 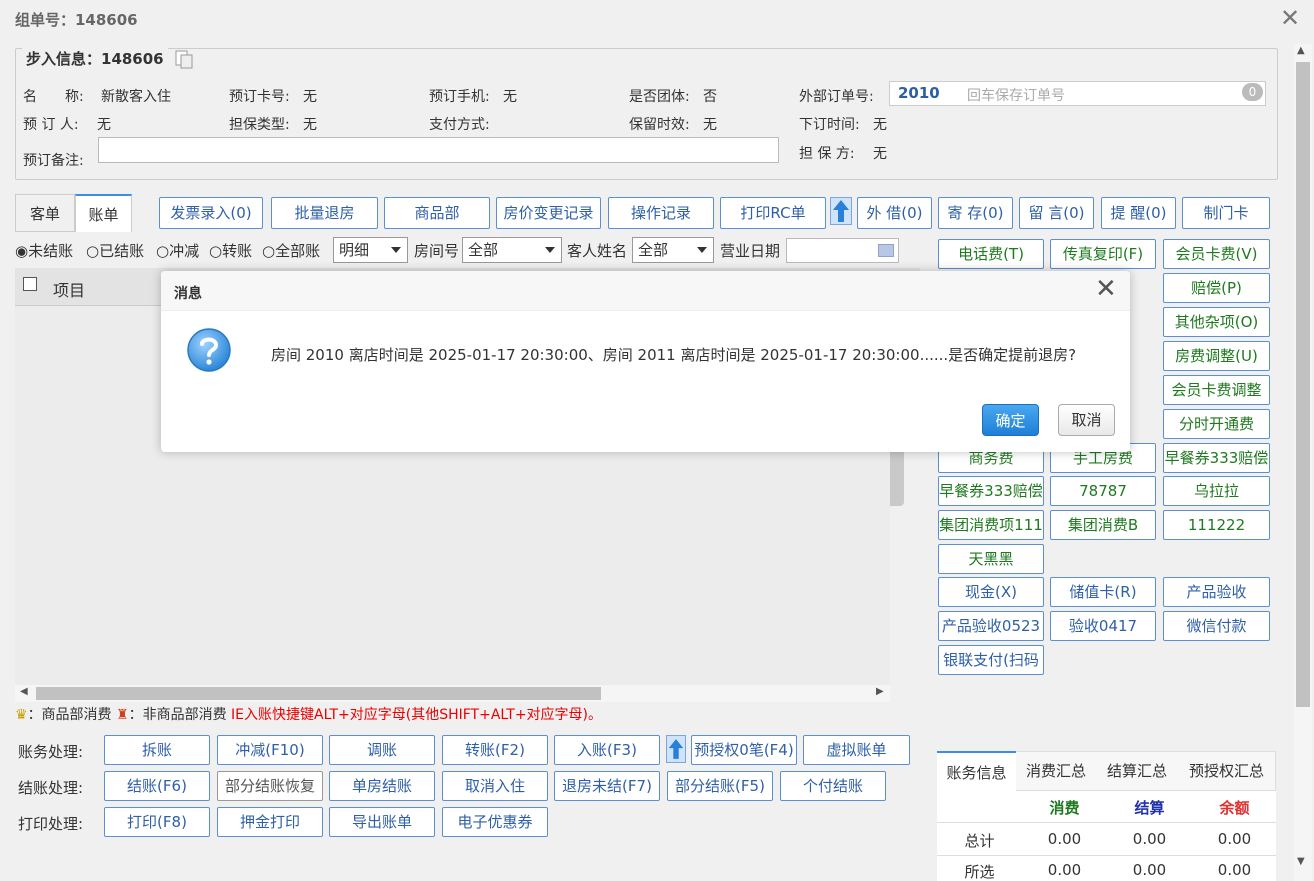 What do you see at coordinates (607, 750) in the screenshot?
I see `post-charge-button: 入账(F3)` at bounding box center [607, 750].